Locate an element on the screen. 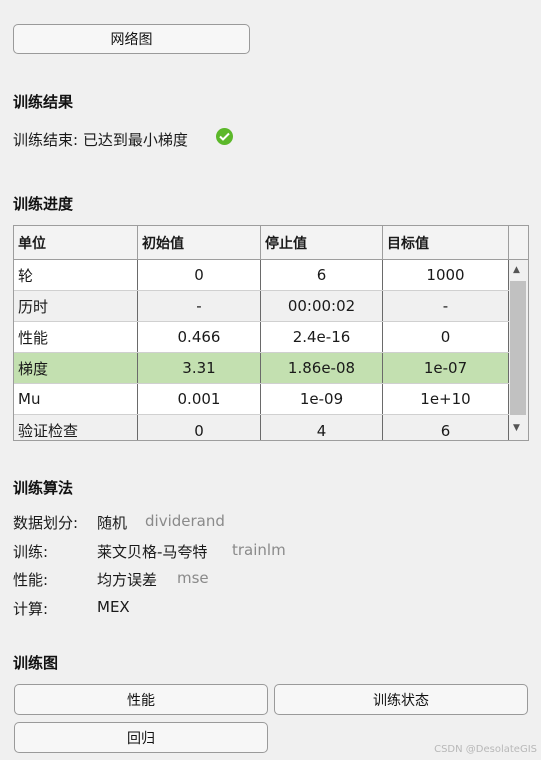 Image resolution: width=541 pixels, height=760 pixels. table-cell: 1e+10 is located at coordinates (446, 399).